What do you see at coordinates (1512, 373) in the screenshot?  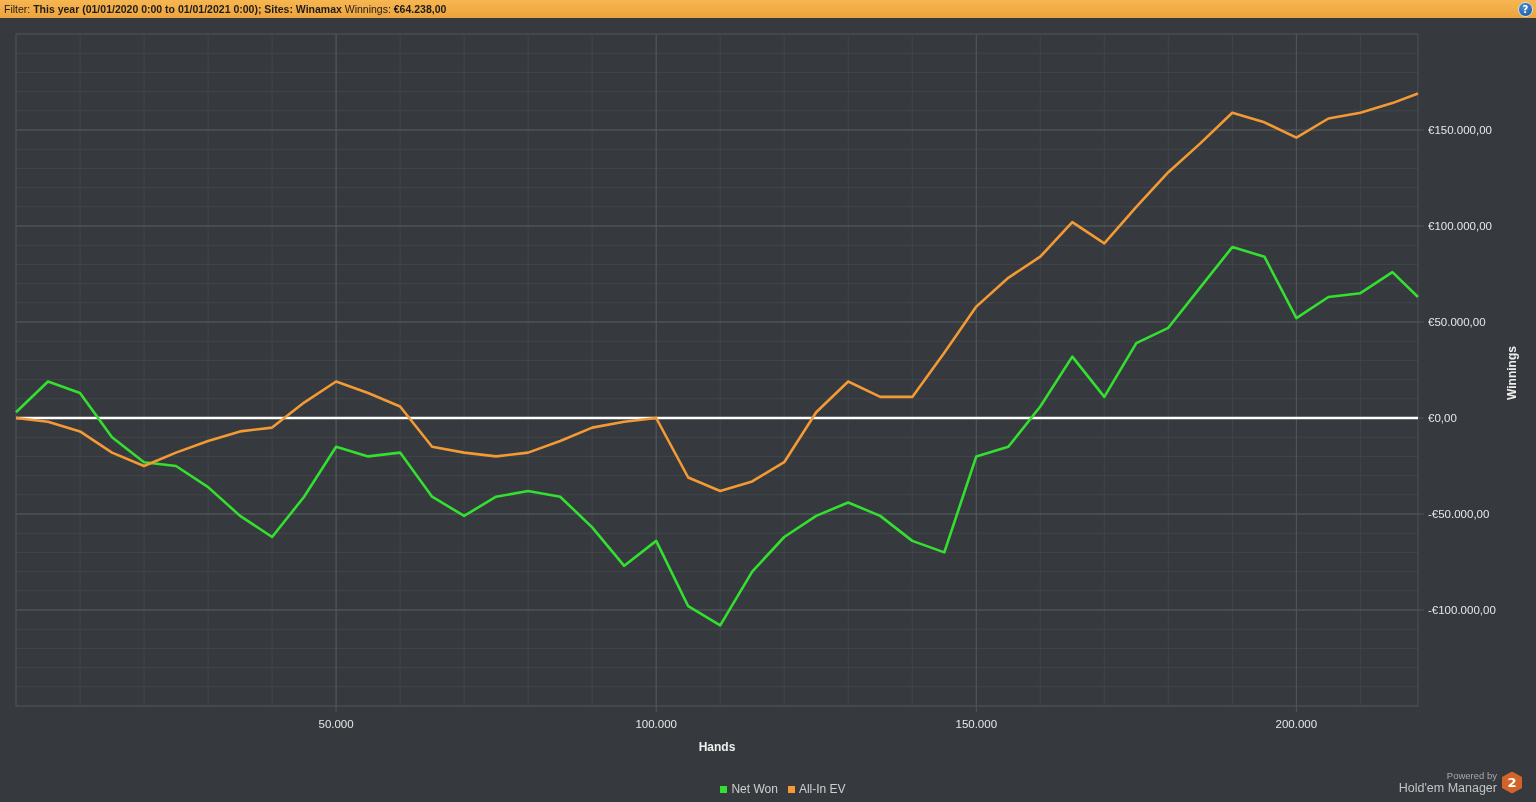 I see `y-axis-title: Winnings` at bounding box center [1512, 373].